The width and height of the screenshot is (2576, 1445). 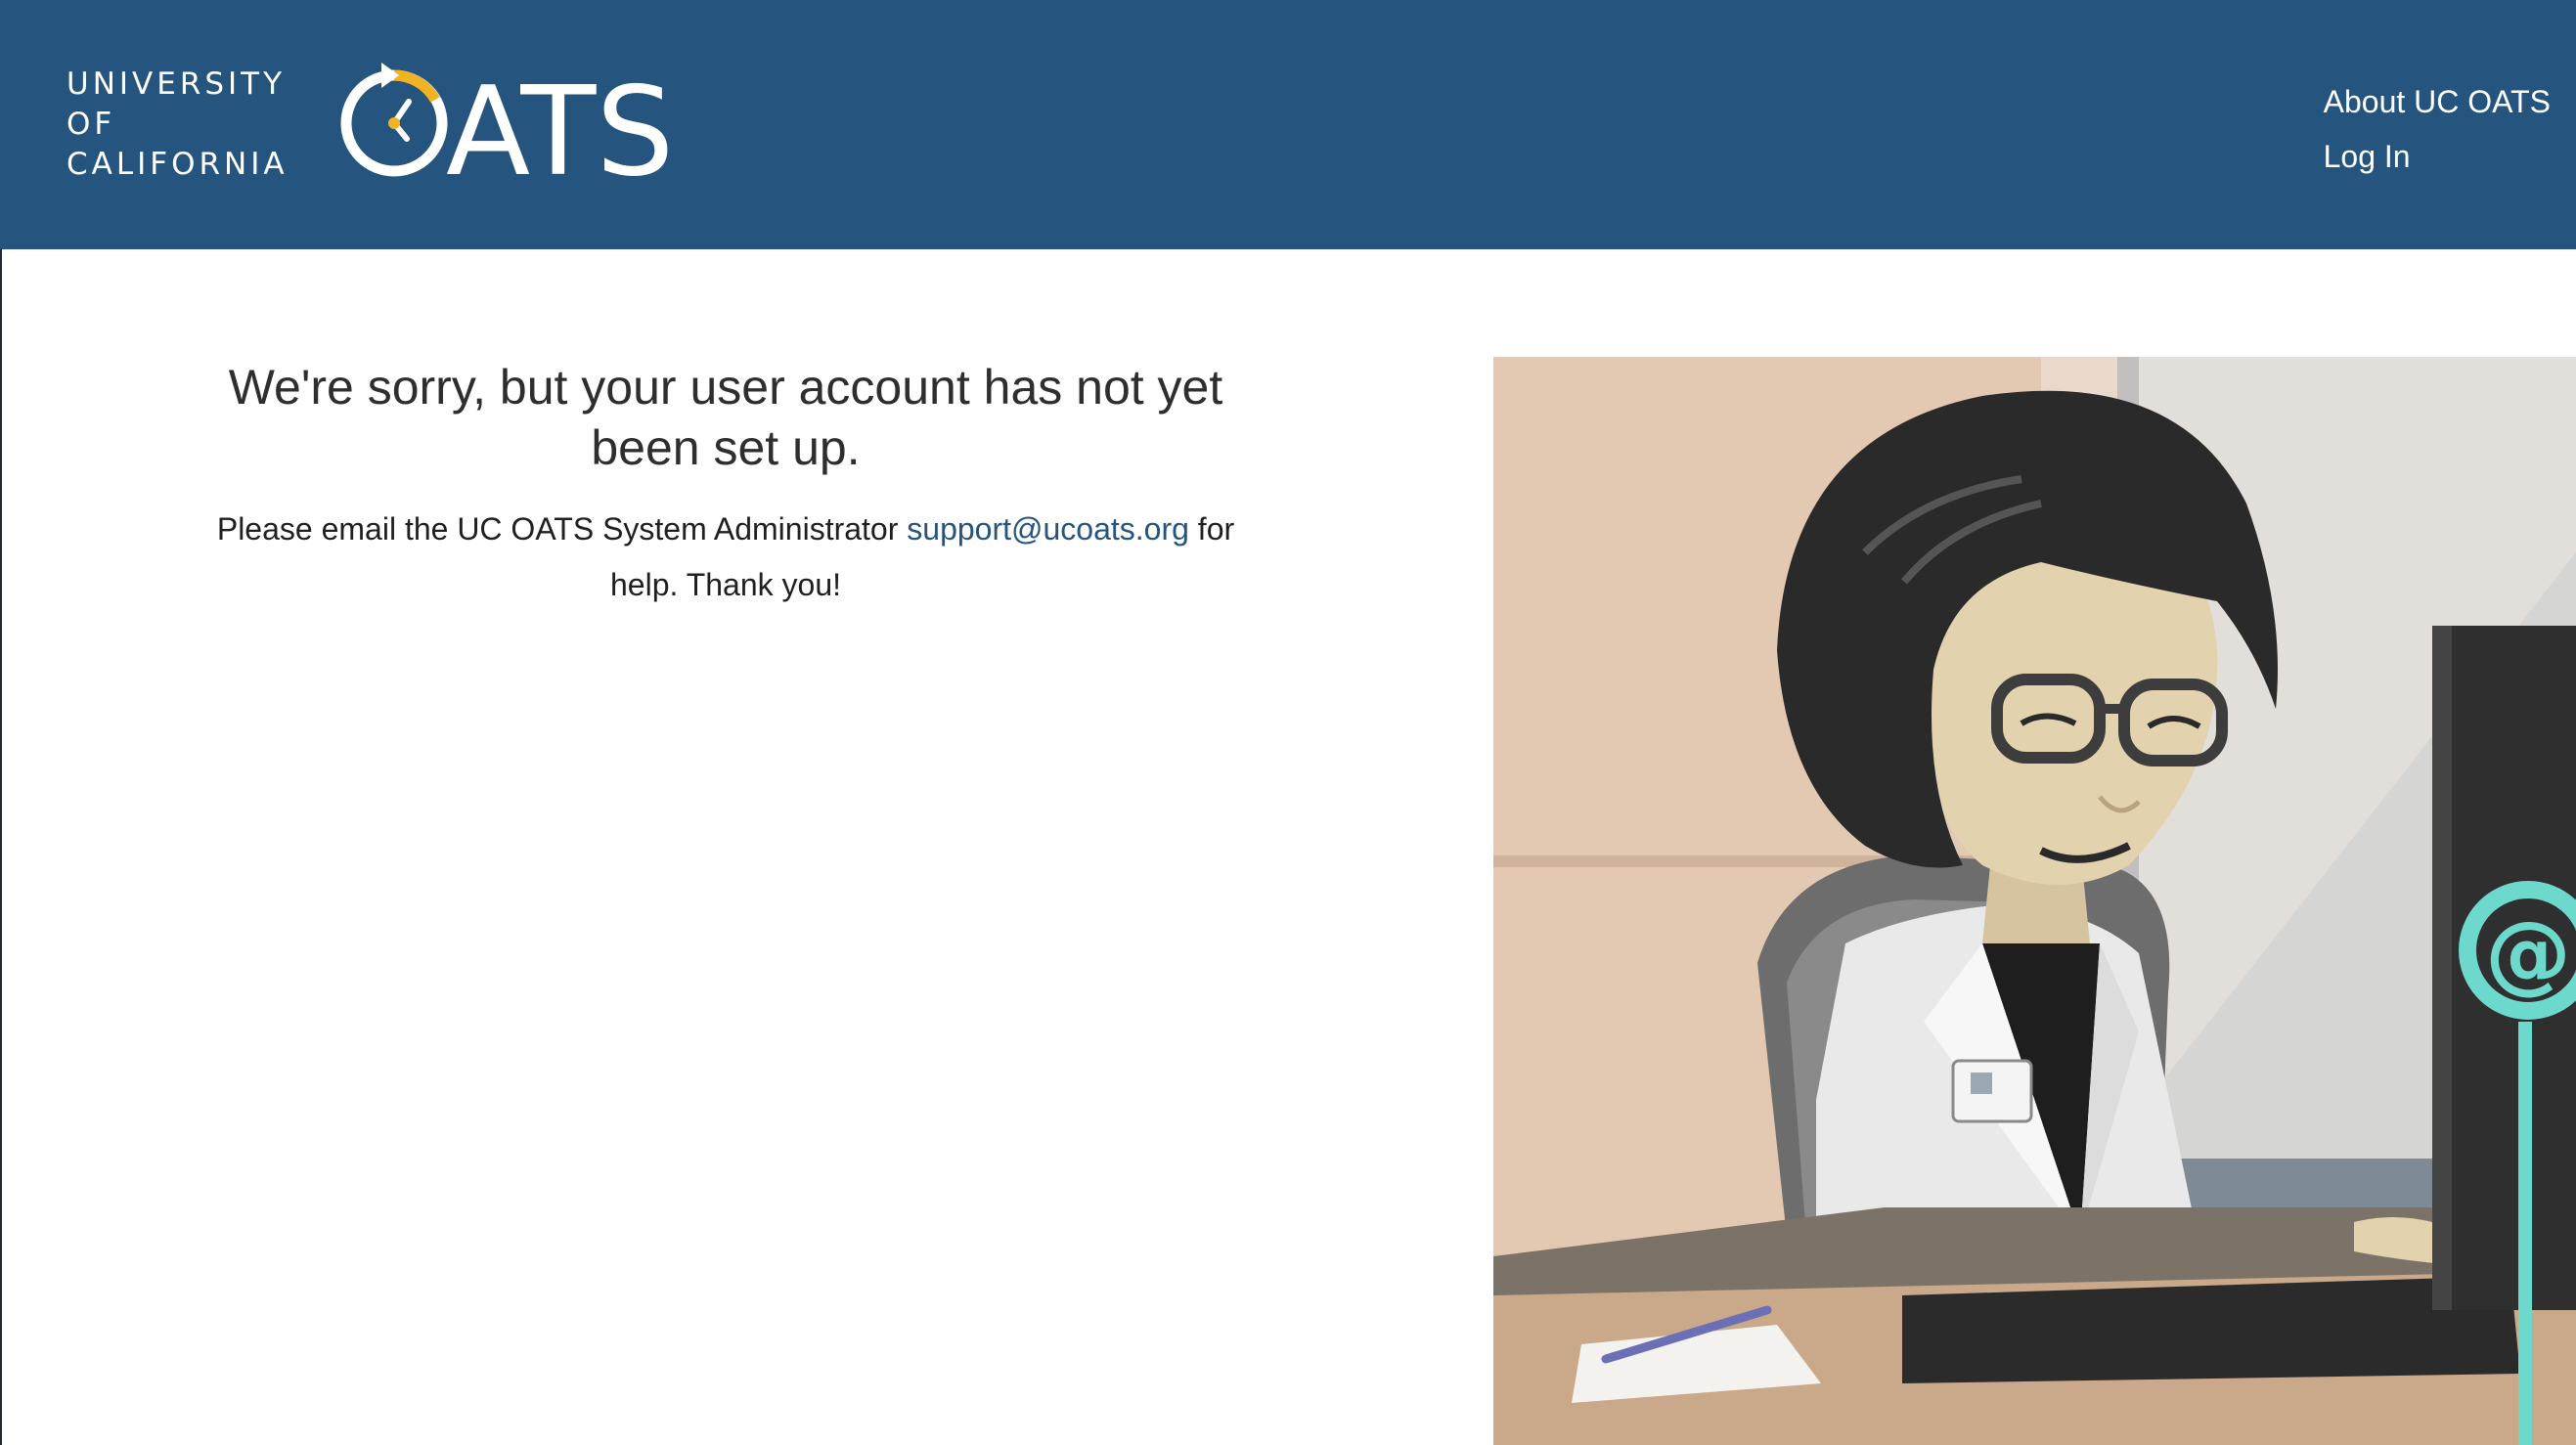 What do you see at coordinates (390, 75) in the screenshot?
I see `clock-arrow-icon` at bounding box center [390, 75].